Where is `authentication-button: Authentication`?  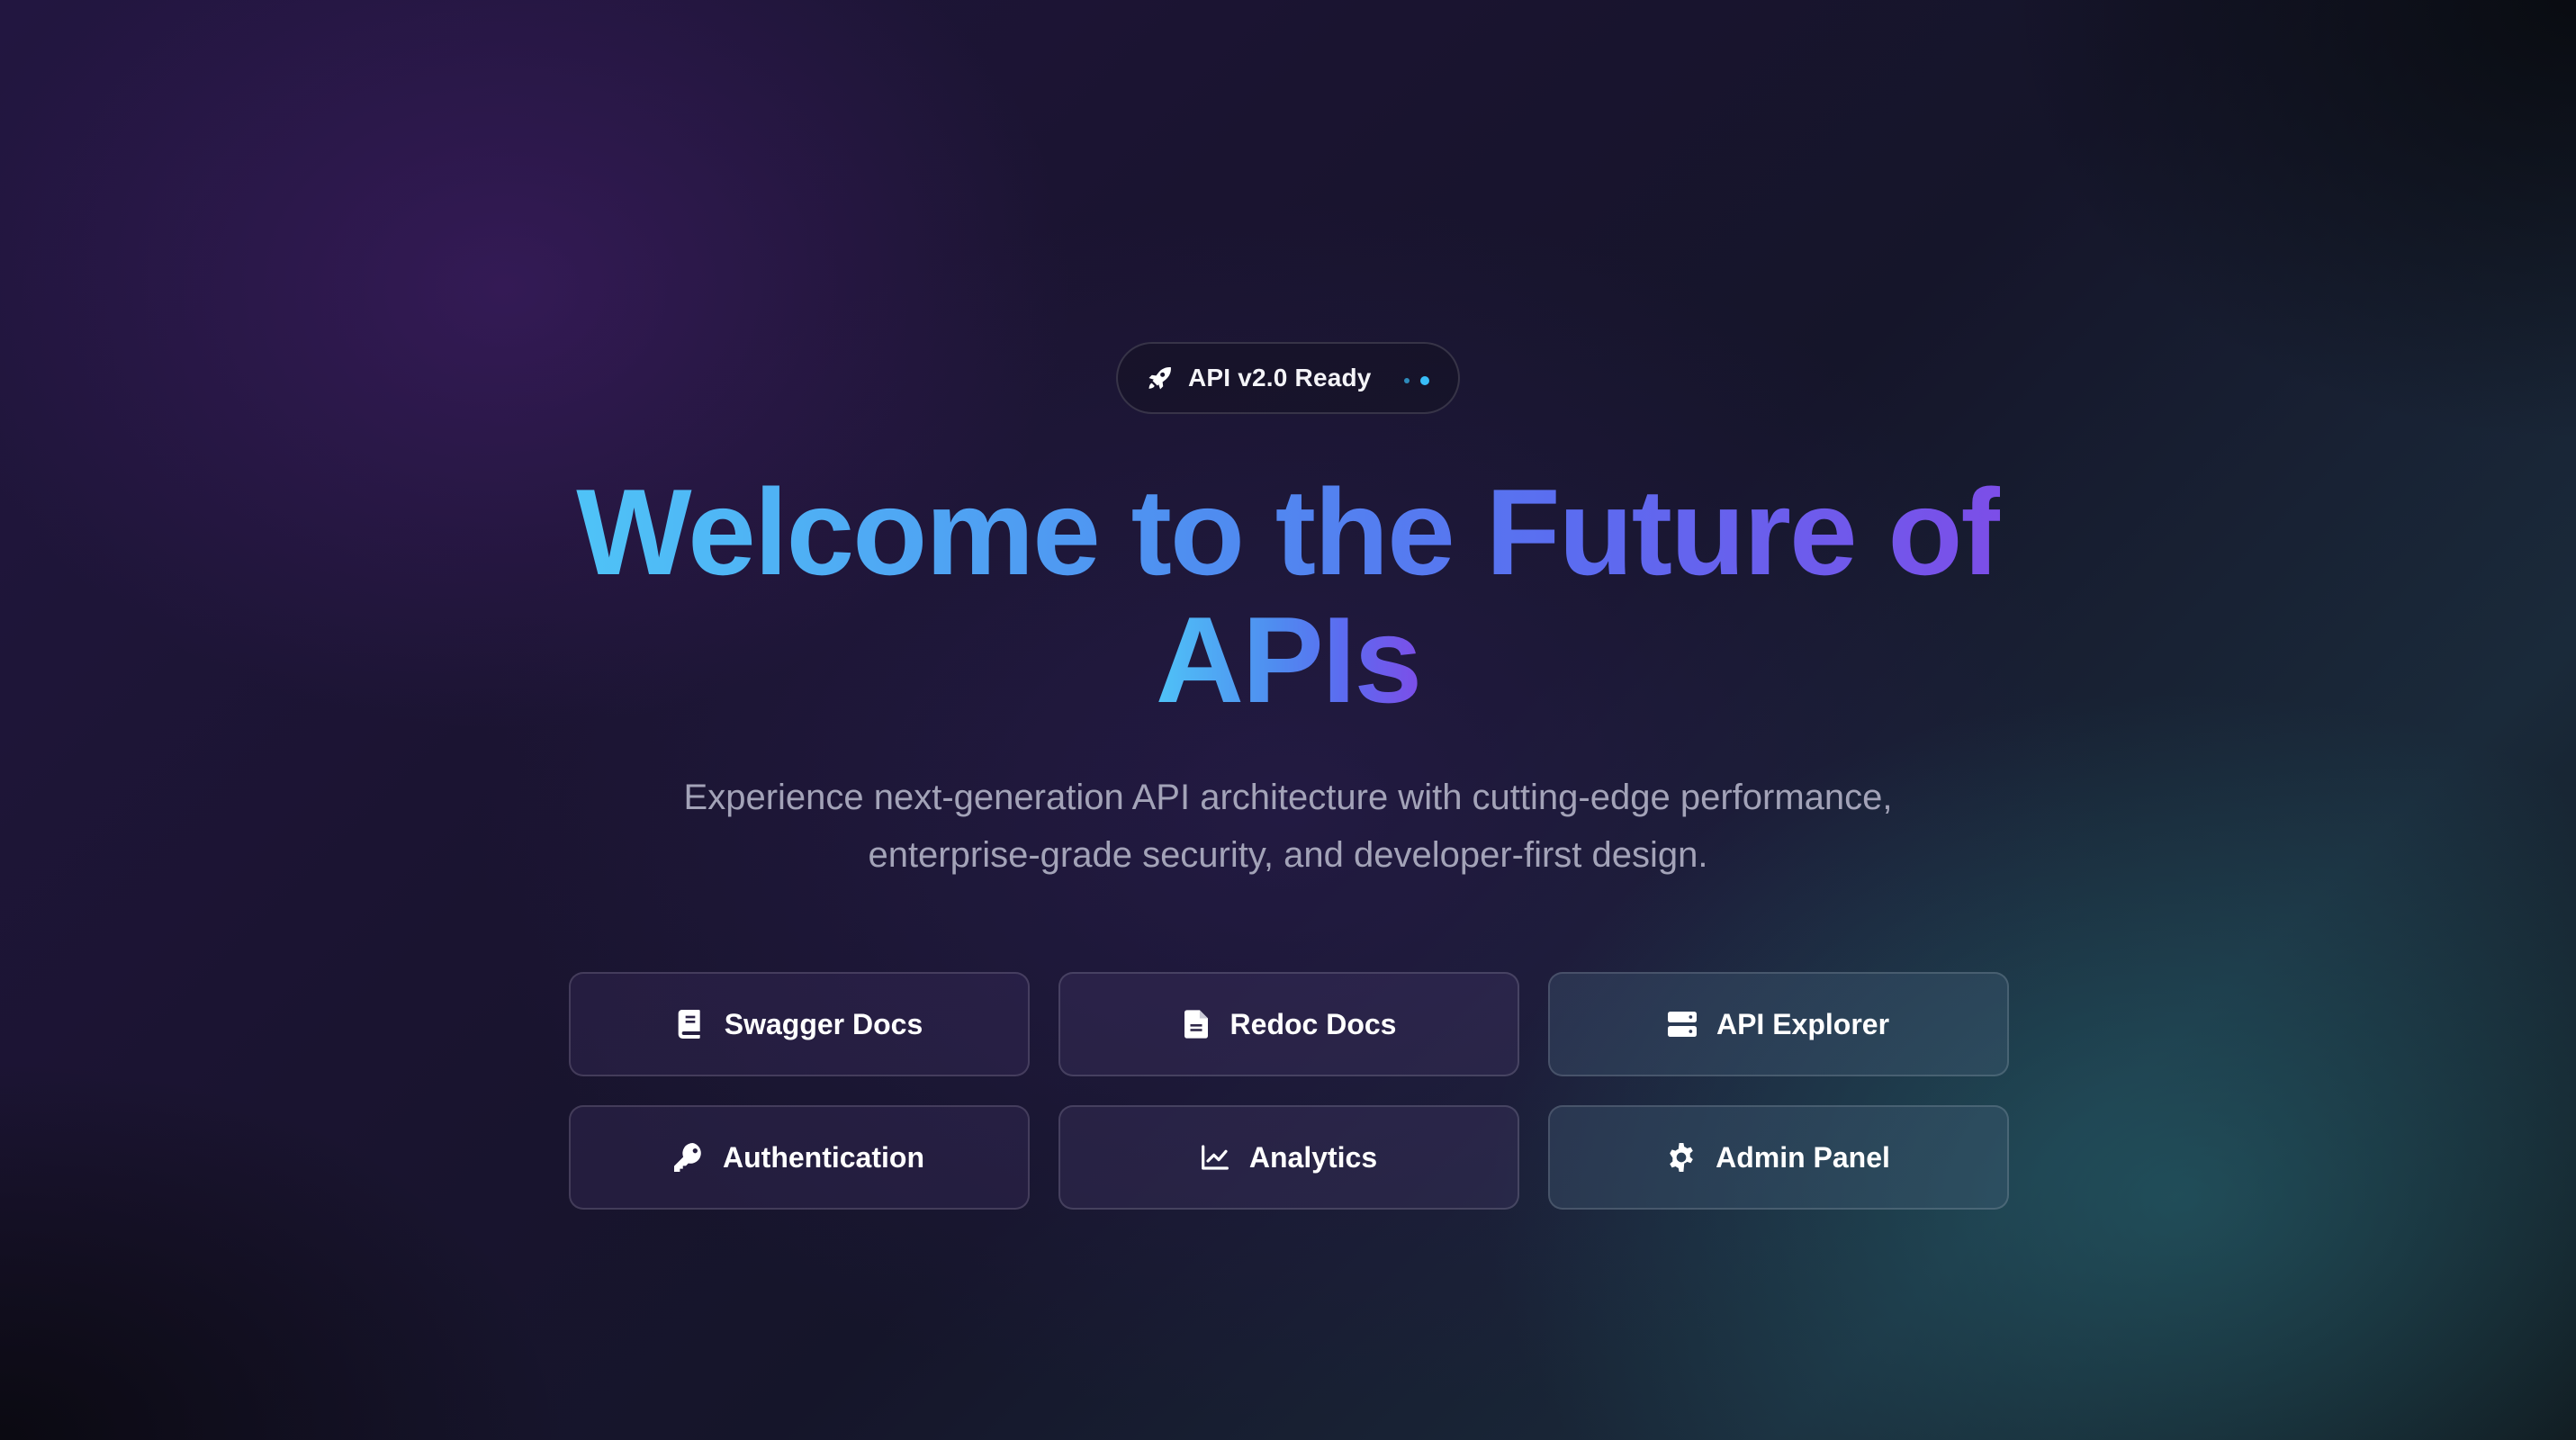
authentication-button: Authentication is located at coordinates (799, 1157).